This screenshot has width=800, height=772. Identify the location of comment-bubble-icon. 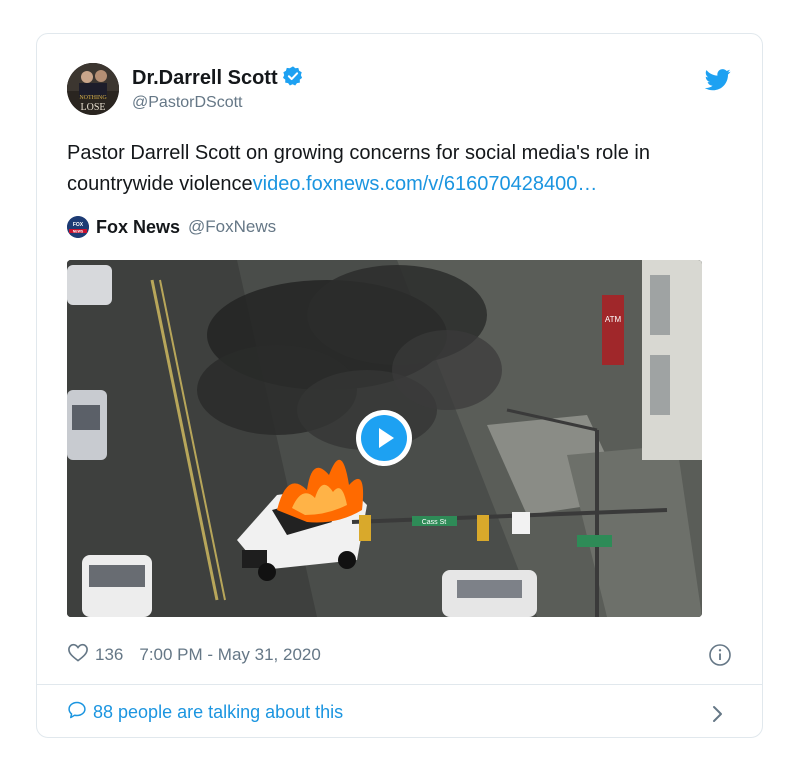
(77, 712).